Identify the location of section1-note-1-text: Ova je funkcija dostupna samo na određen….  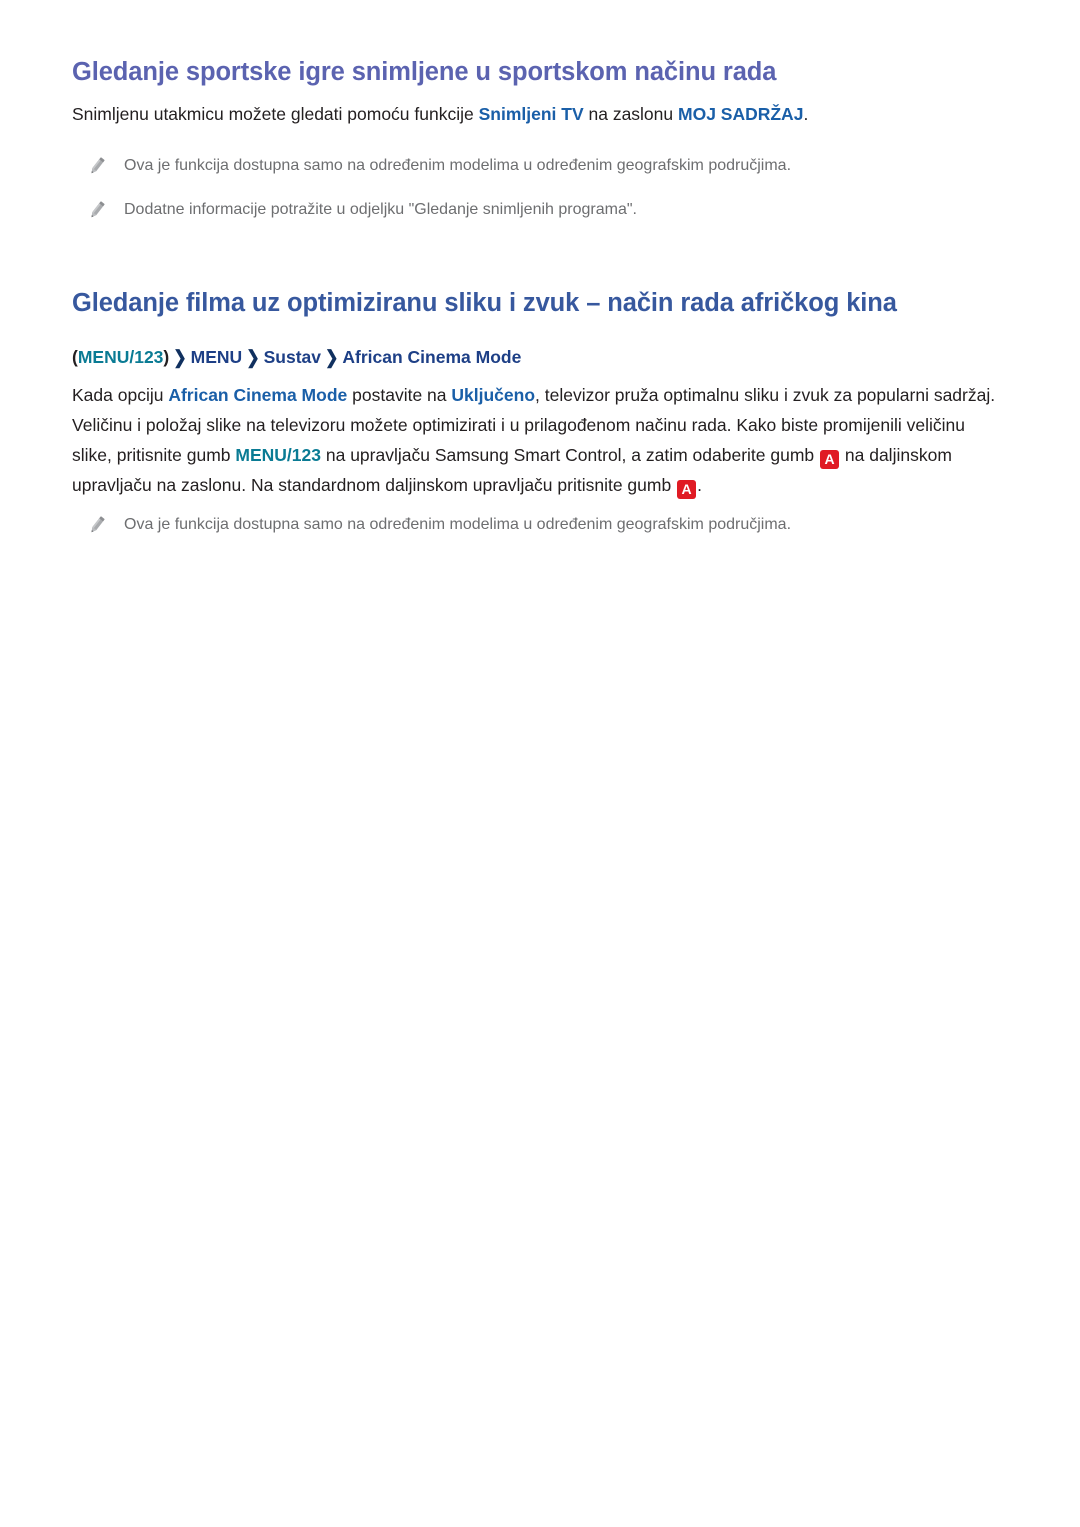
(458, 165).